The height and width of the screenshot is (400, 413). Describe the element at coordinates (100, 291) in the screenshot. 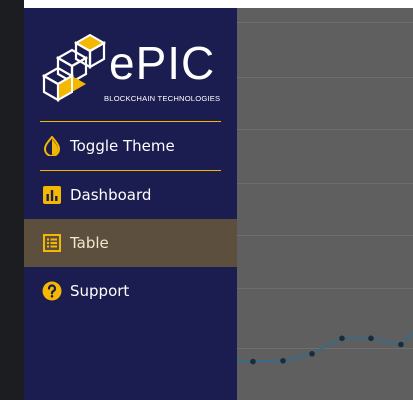

I see `nav-item-label: Support` at that location.